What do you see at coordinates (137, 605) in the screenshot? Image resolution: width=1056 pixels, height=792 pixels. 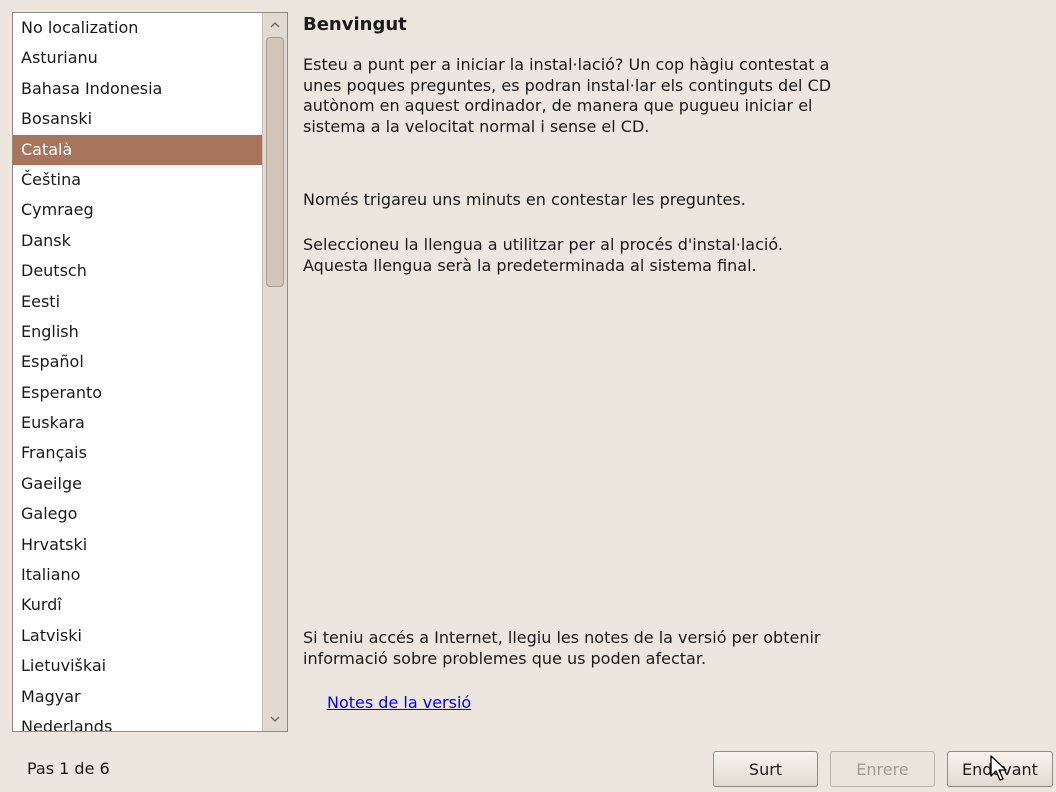 I see `language-item: Kurdî` at bounding box center [137, 605].